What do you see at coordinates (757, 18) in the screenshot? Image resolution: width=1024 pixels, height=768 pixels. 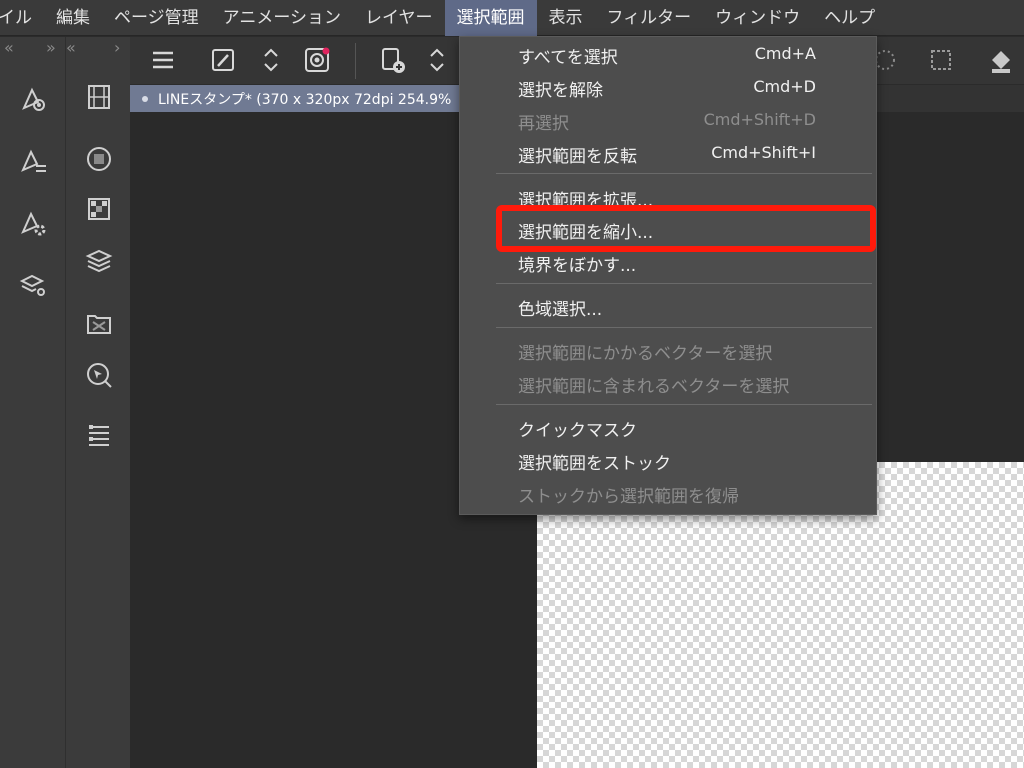 I see `menu-window: ウィンドウ` at bounding box center [757, 18].